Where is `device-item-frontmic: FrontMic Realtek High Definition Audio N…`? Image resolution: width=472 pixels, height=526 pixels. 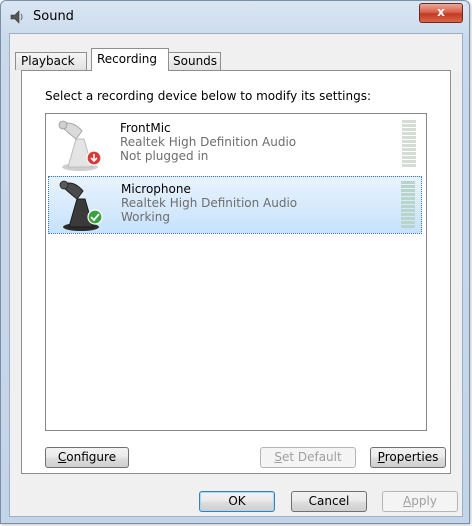
device-item-frontmic: FrontMic Realtek High Definition Audio N… is located at coordinates (235, 145).